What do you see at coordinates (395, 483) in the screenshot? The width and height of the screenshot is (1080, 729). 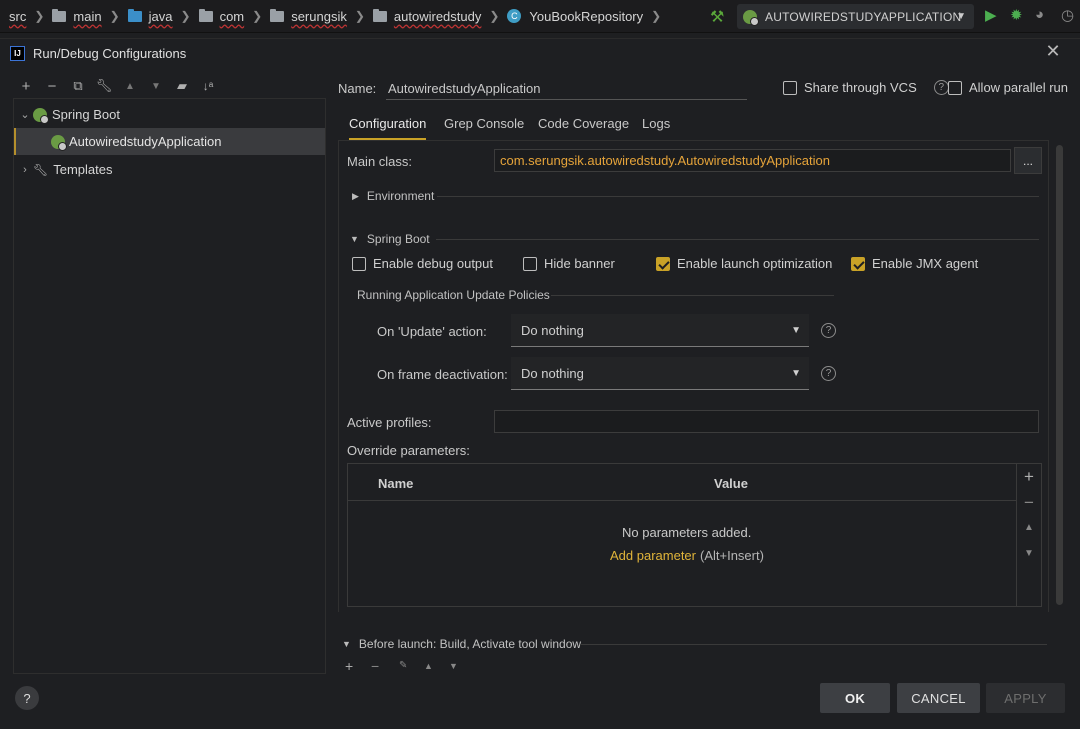 I see `column-header-name: Name` at bounding box center [395, 483].